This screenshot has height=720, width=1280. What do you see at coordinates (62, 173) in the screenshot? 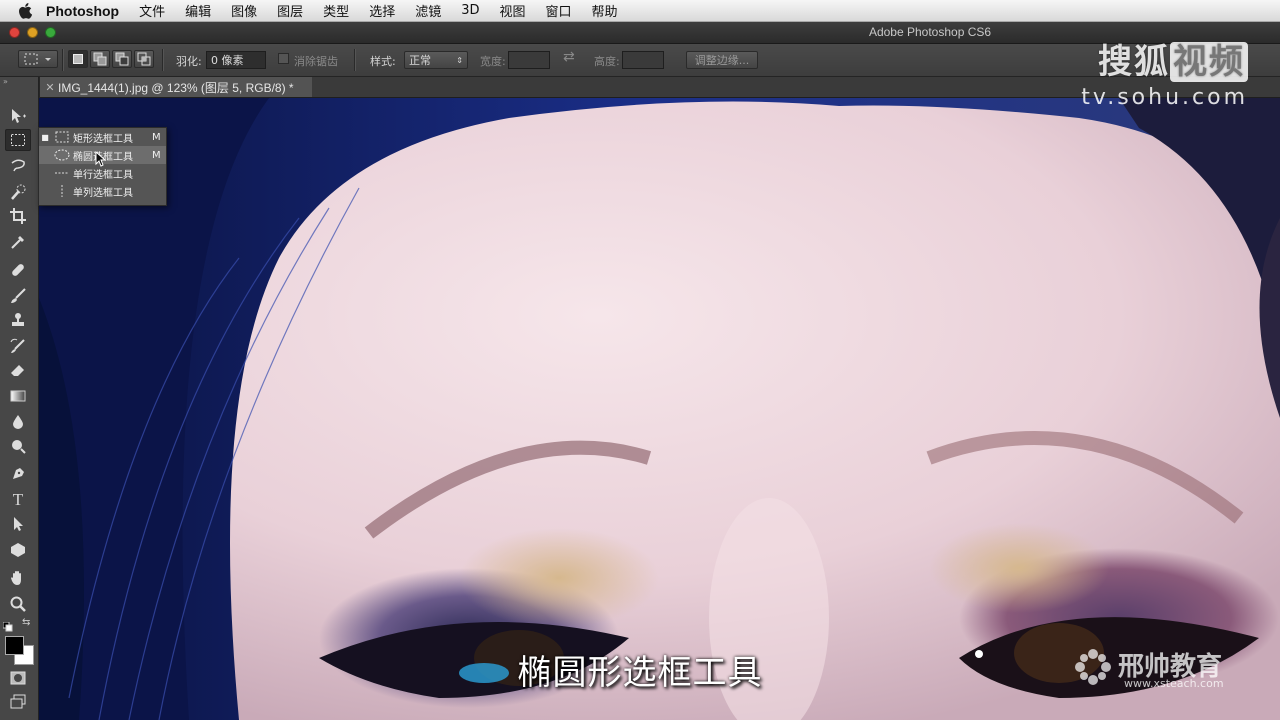
I see `single-row-marquee-icon` at bounding box center [62, 173].